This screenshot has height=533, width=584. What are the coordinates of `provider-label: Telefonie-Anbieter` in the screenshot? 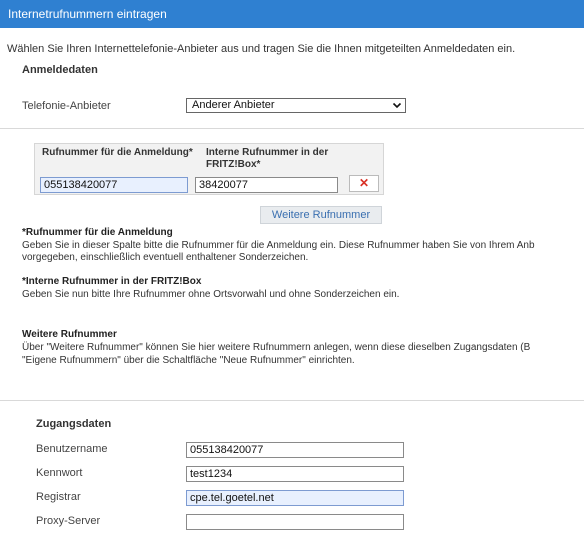 It's located at (66, 106).